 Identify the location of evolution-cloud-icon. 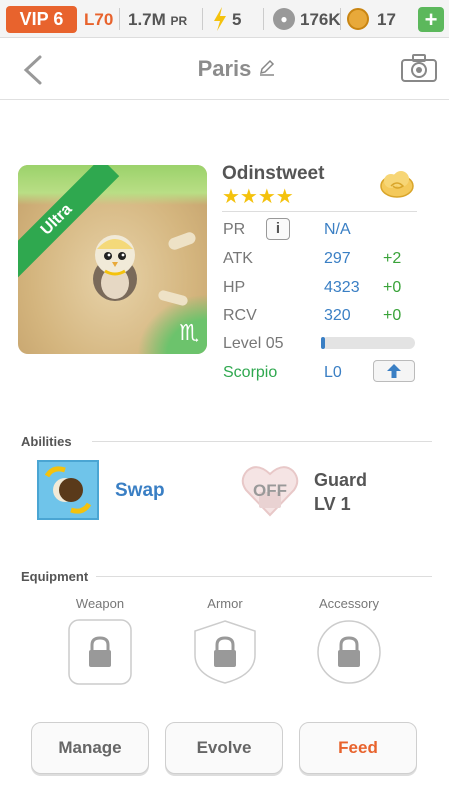
(397, 184).